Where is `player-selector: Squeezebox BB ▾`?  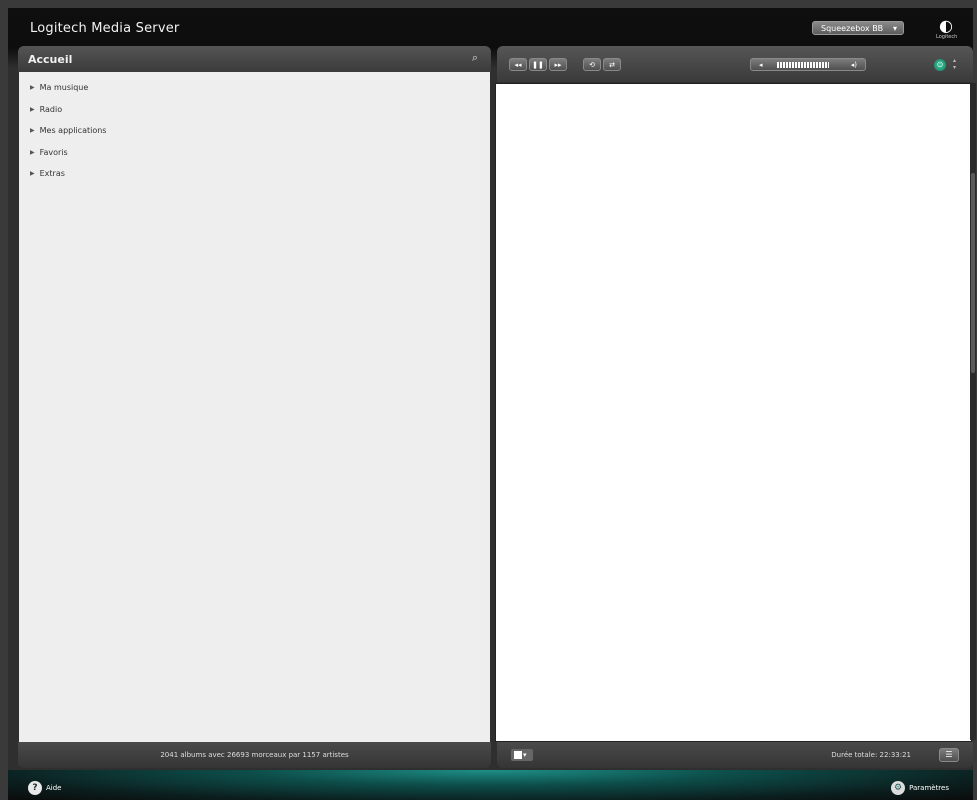
player-selector: Squeezebox BB ▾ is located at coordinates (858, 28).